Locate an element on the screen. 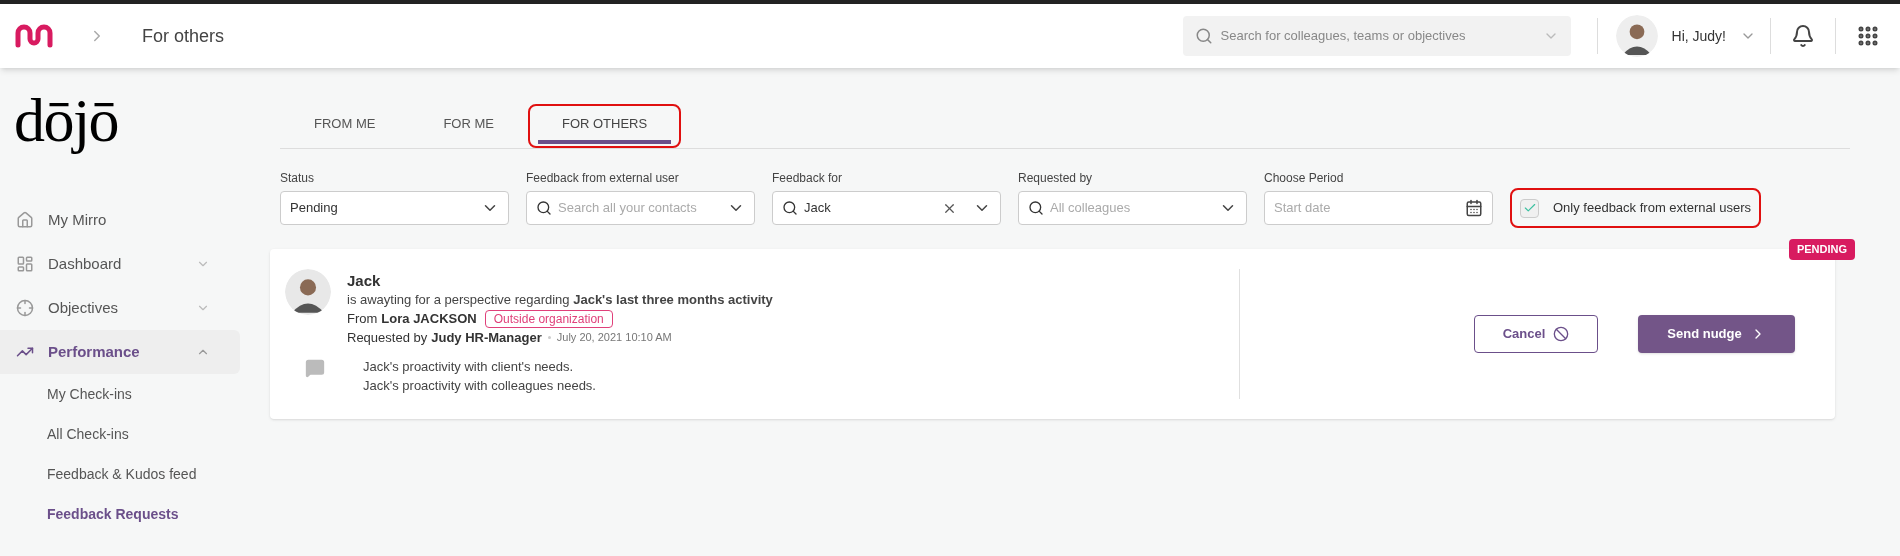  tab: FROM ME is located at coordinates (345, 126).